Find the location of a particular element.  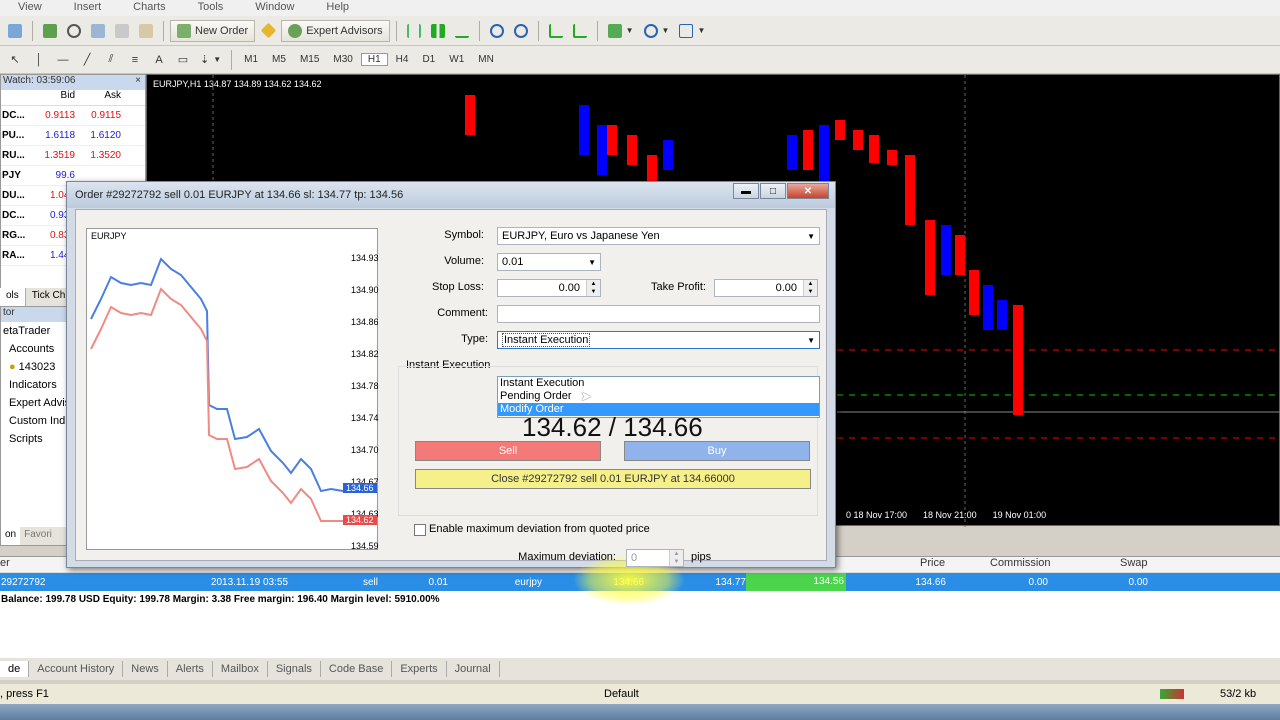

take-profit-input: 0.00 ▲ ▼ is located at coordinates (766, 288).